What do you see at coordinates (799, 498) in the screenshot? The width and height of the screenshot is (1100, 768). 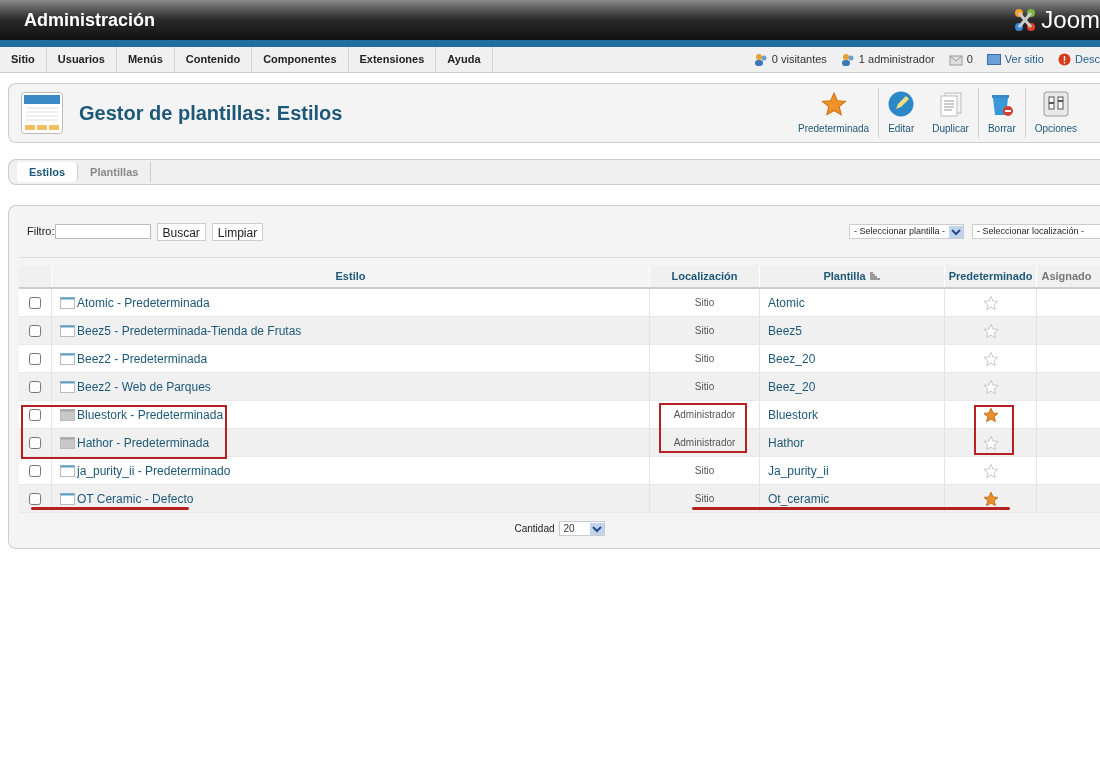 I see `template-link: Ot_ceramic` at bounding box center [799, 498].